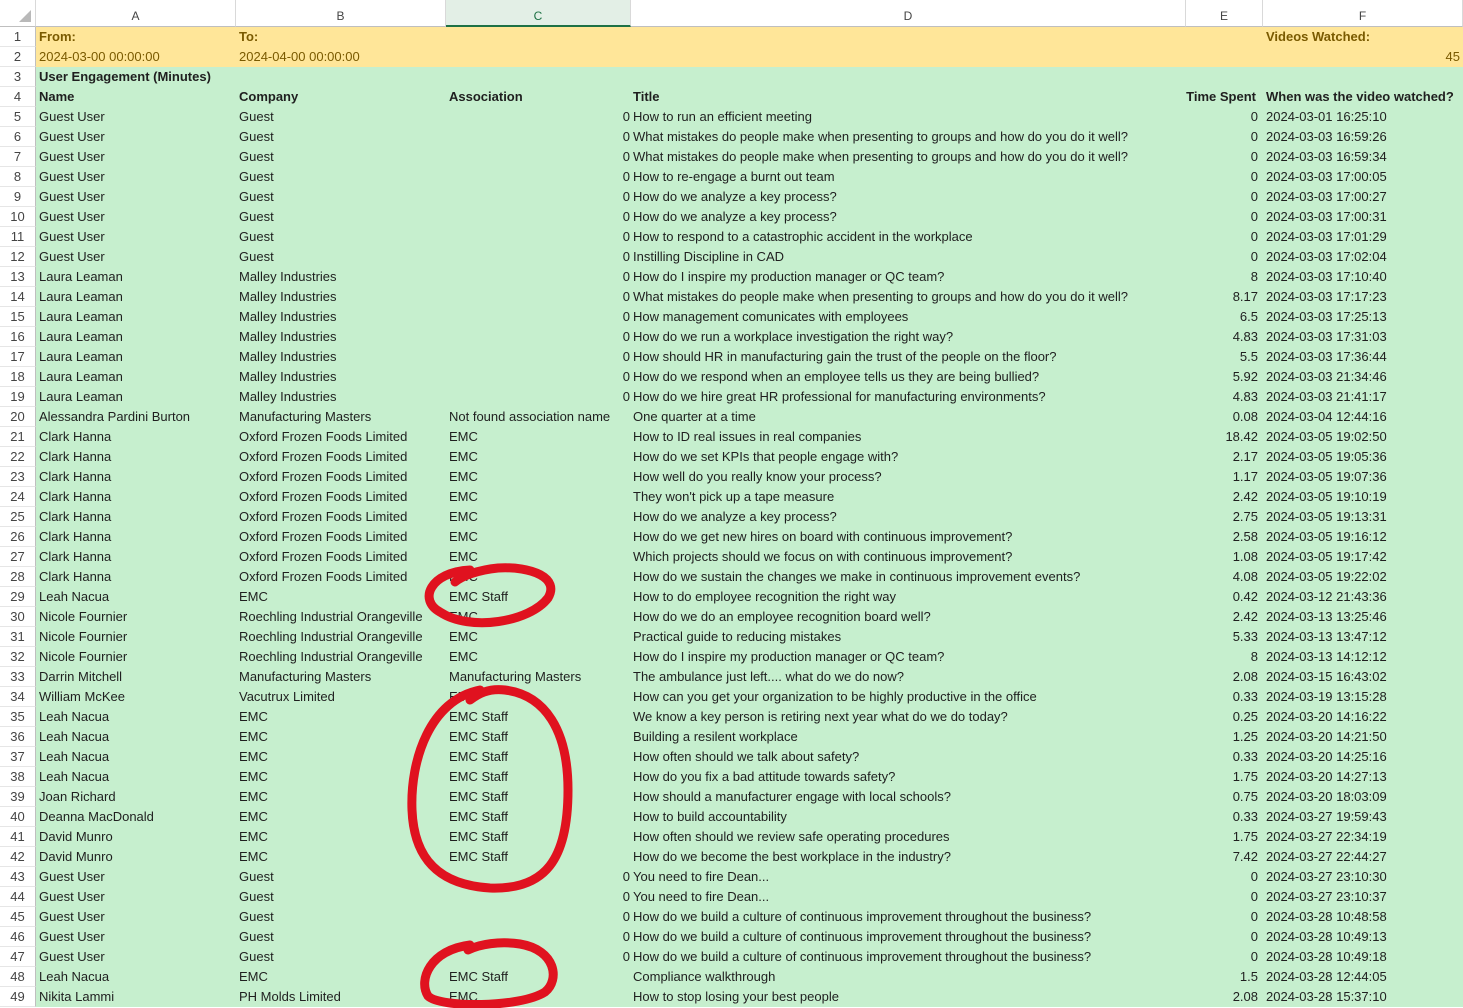  I want to click on row-header: 48, so click(18, 977).